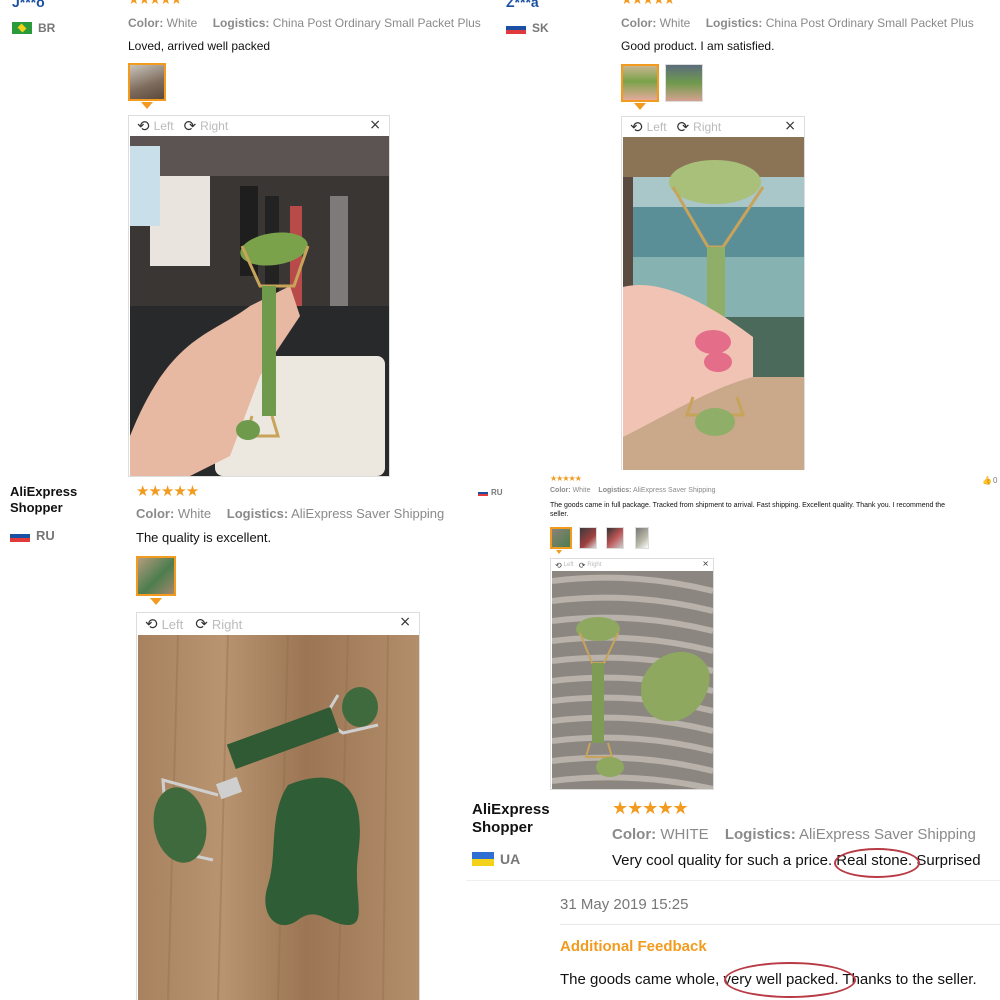 This screenshot has width=1000, height=1000. I want to click on reviewer-name-line1: AliExpress, so click(44, 491).